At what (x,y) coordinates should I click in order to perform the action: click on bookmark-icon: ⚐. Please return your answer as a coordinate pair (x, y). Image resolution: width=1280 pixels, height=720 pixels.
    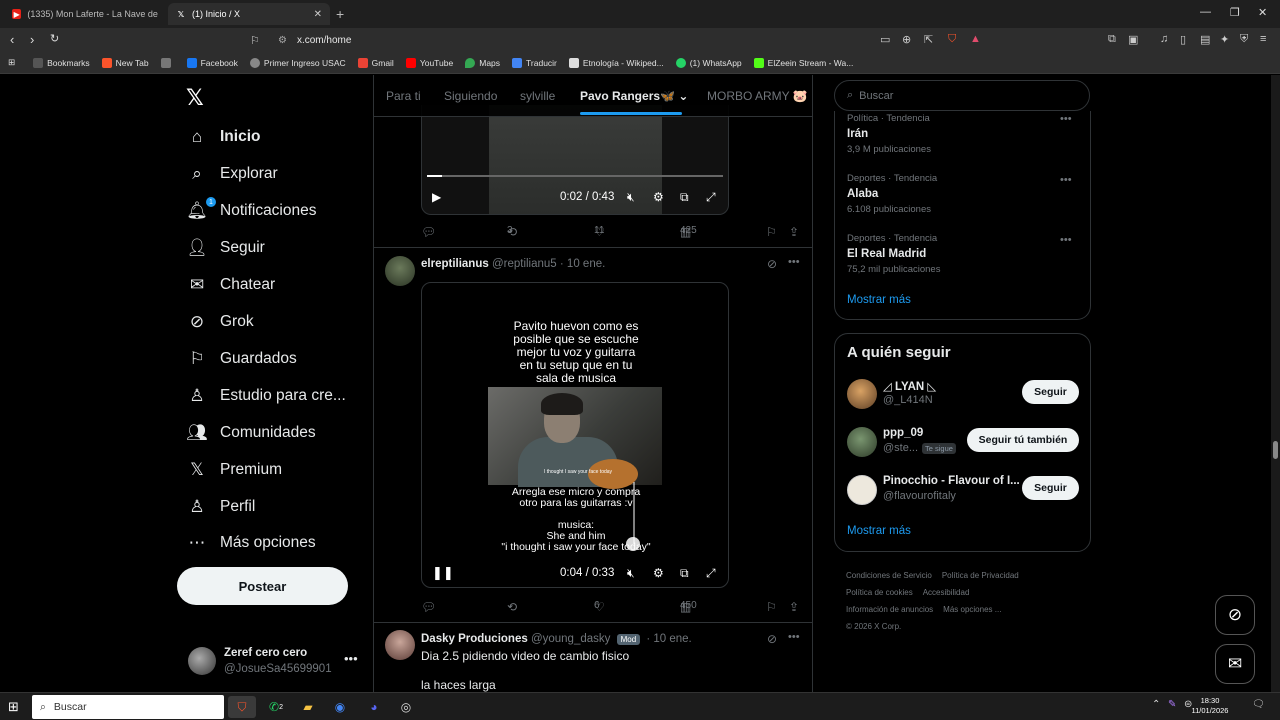
    Looking at the image, I should click on (257, 40).